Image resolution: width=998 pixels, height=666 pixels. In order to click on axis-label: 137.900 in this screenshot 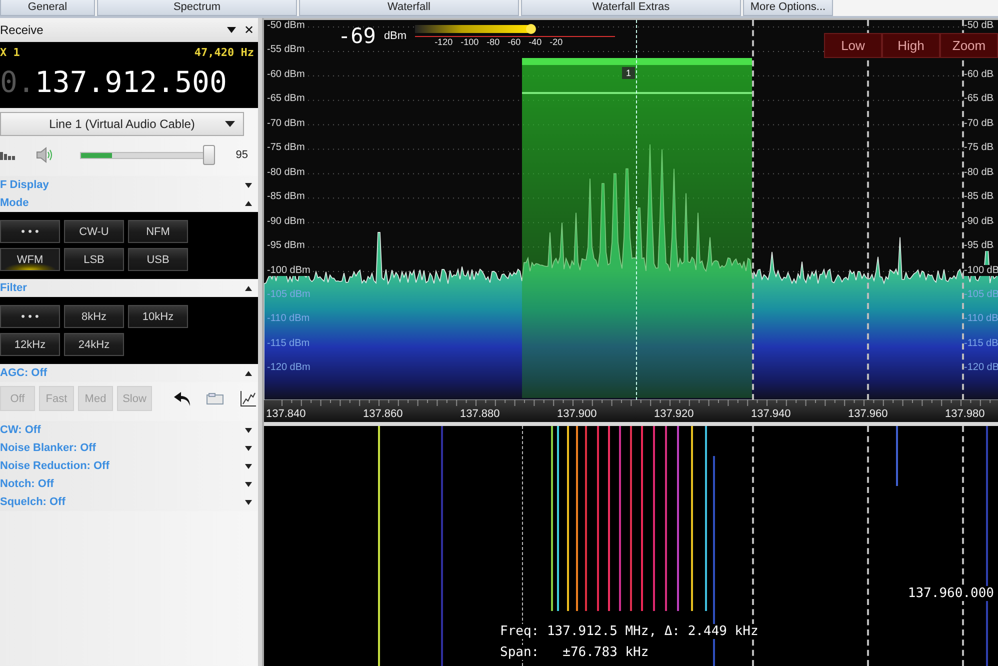, I will do `click(577, 414)`.